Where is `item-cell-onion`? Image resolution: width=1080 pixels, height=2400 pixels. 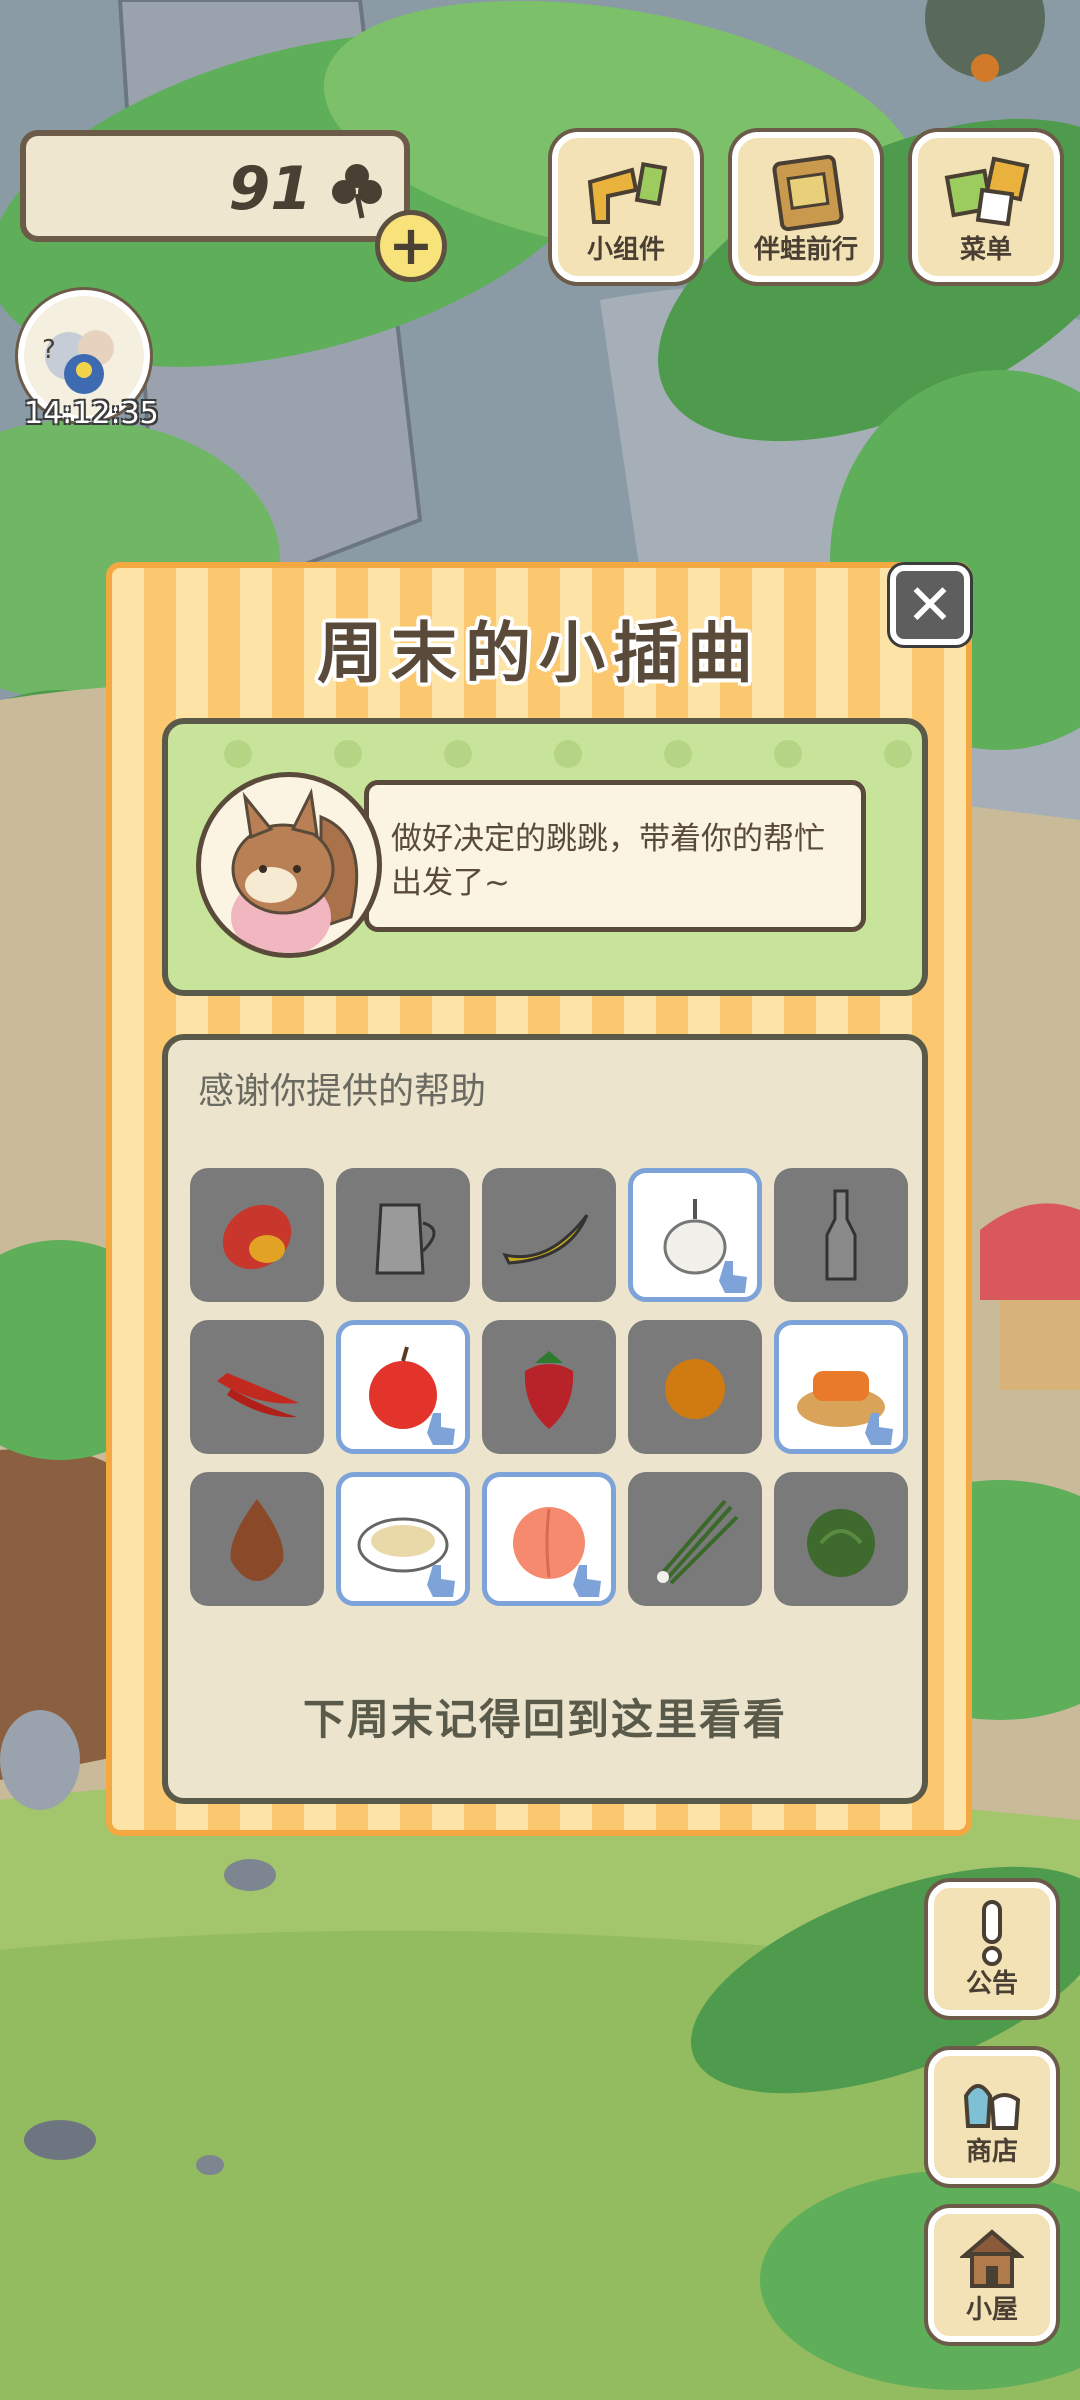
item-cell-onion is located at coordinates (257, 1539).